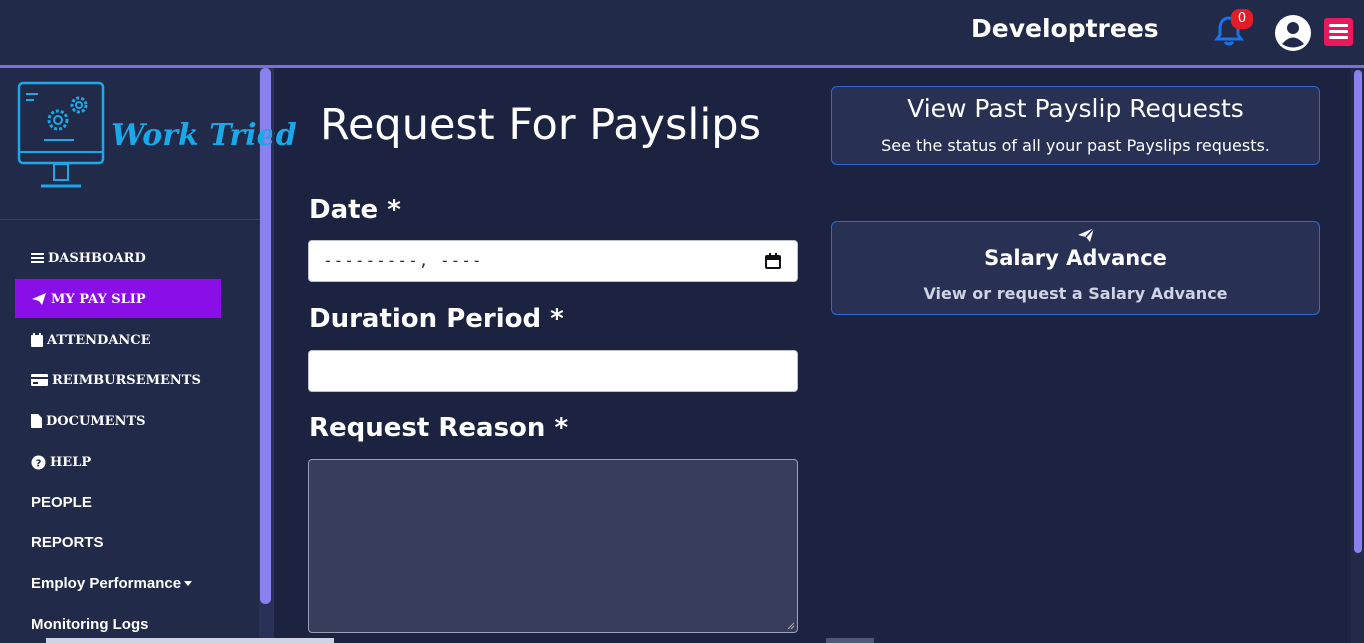  Describe the element at coordinates (682, 32) in the screenshot. I see `top-bar` at that location.